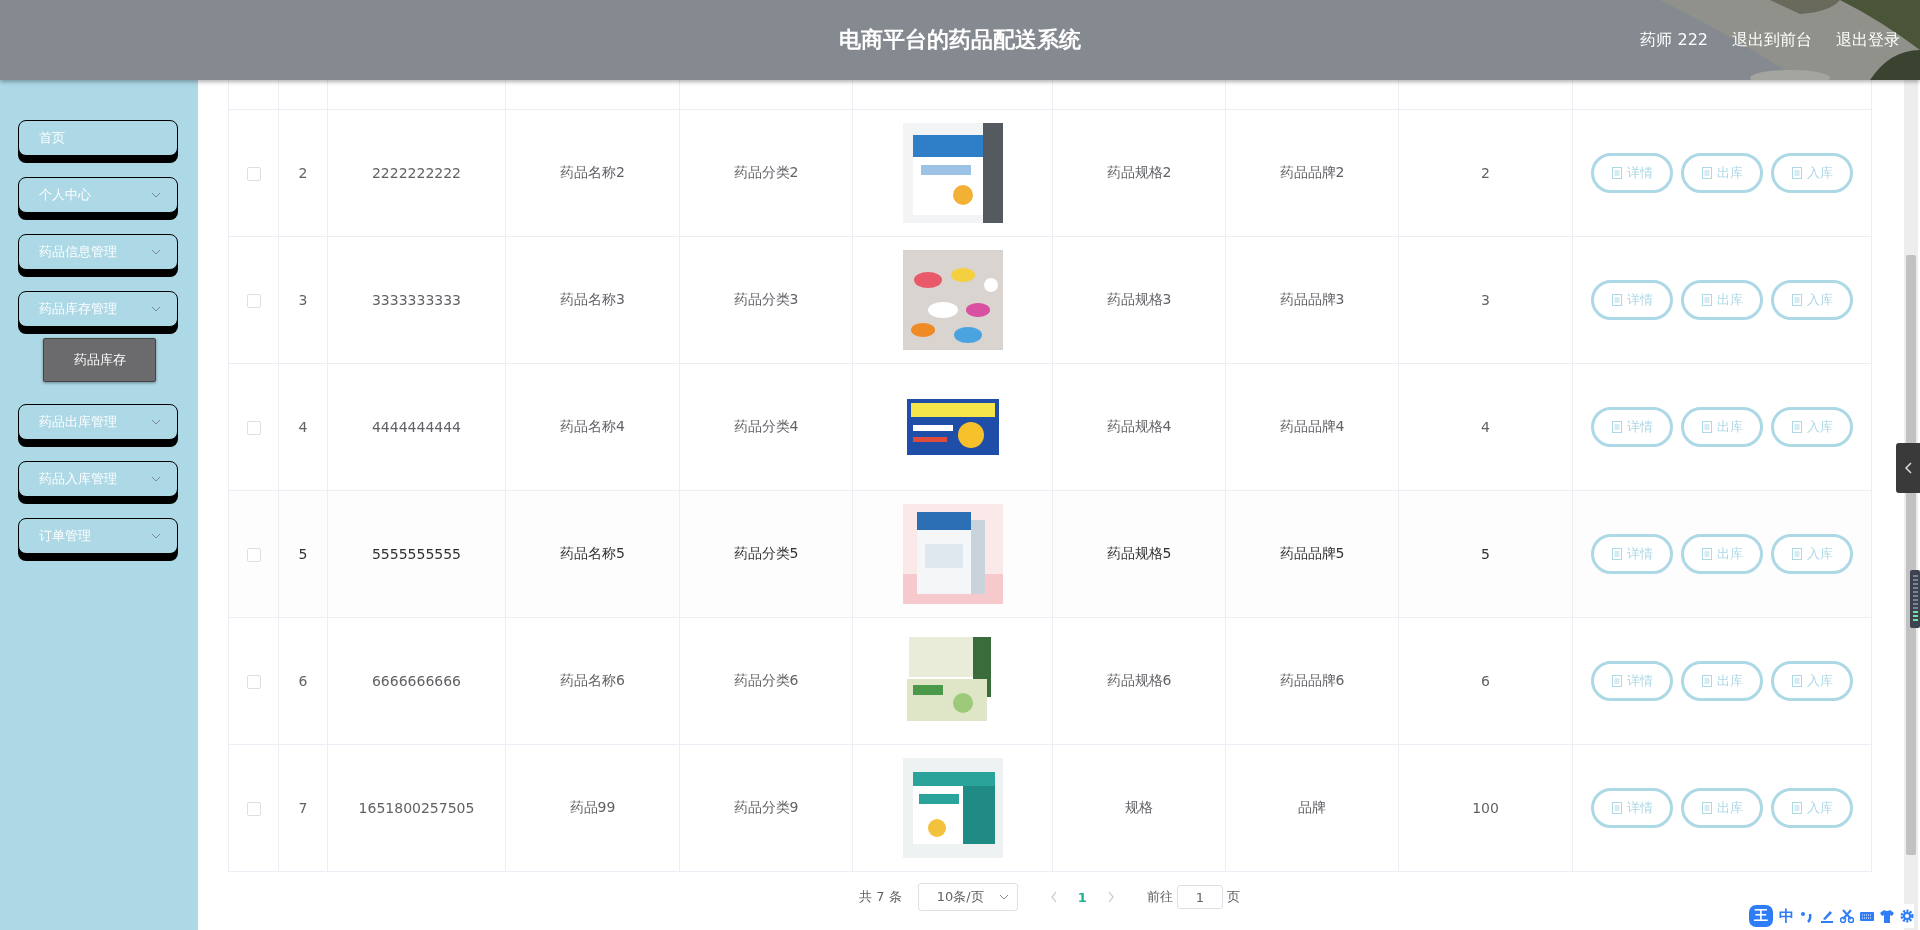 This screenshot has width=1920, height=930. I want to click on punctuation-icon, so click(1807, 916).